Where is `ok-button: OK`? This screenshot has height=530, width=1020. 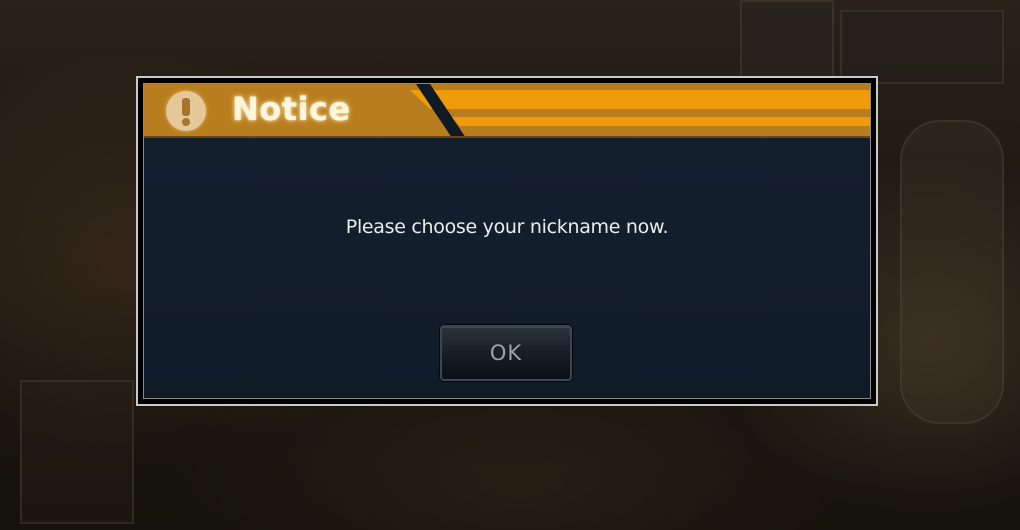
ok-button: OK is located at coordinates (506, 353).